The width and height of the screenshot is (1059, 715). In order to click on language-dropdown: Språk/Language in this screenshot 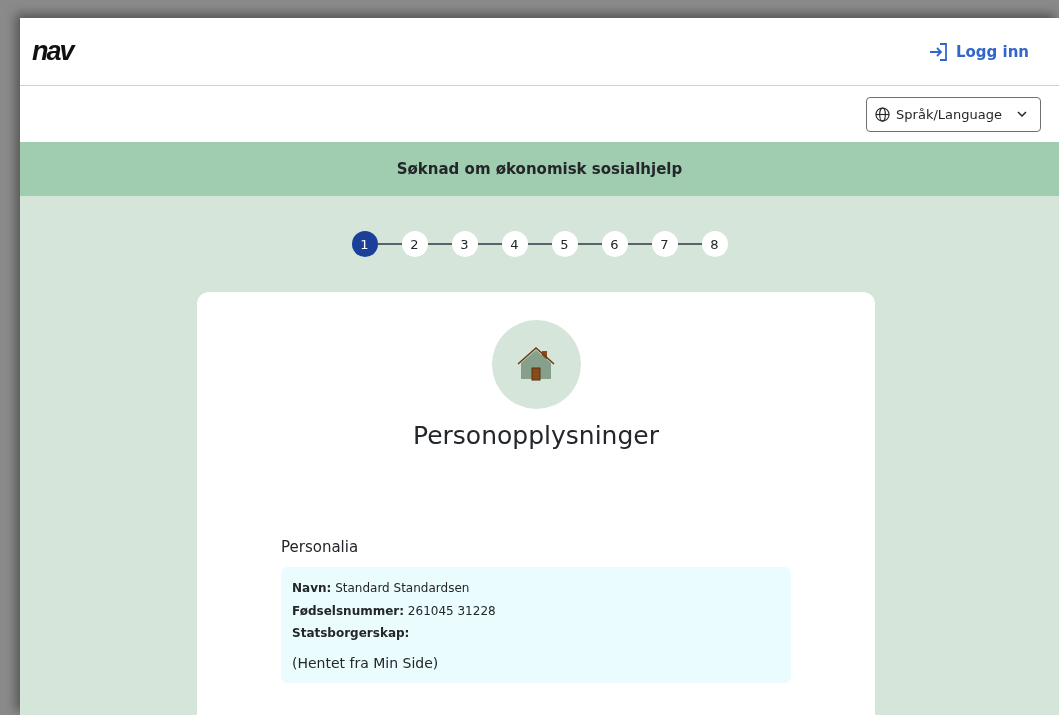, I will do `click(953, 114)`.